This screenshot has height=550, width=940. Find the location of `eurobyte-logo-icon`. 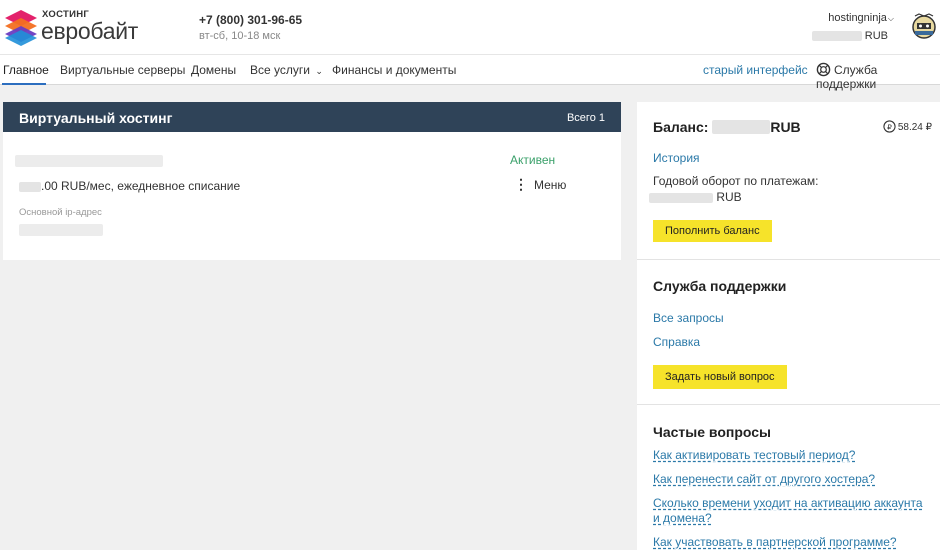

eurobyte-logo-icon is located at coordinates (21, 27).